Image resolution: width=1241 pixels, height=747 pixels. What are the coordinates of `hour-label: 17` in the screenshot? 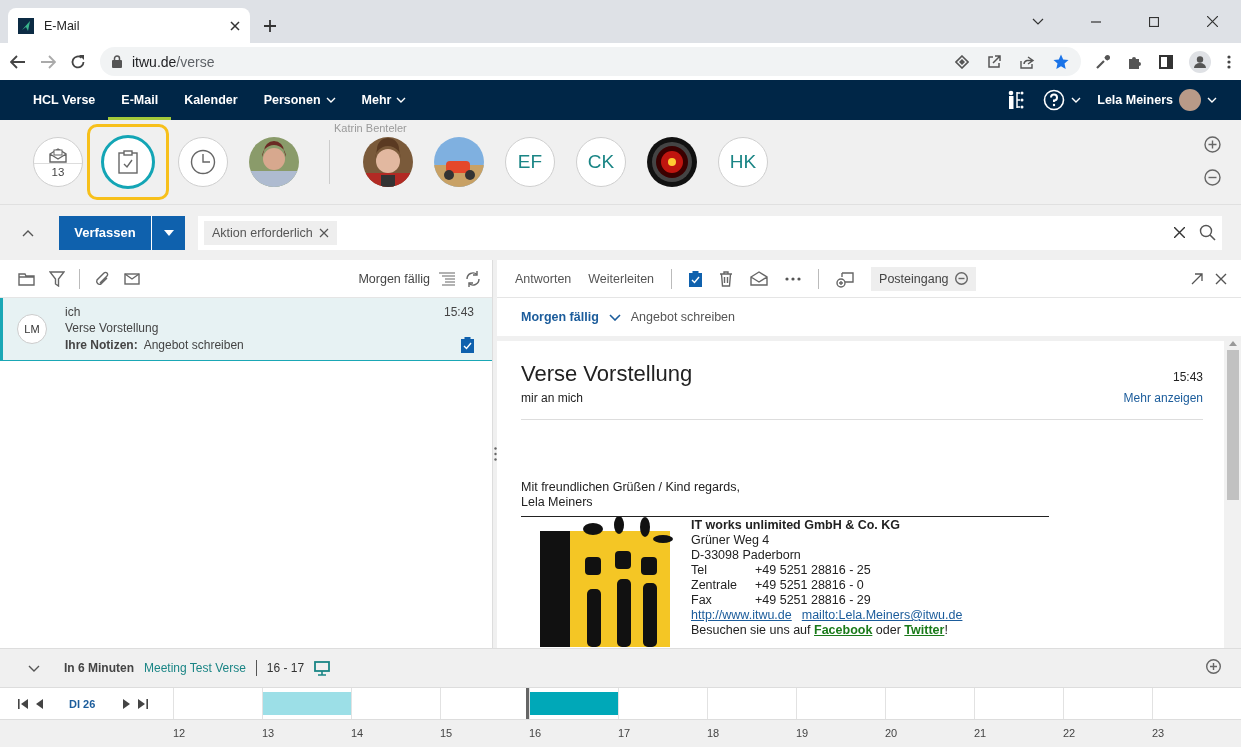 It's located at (625, 733).